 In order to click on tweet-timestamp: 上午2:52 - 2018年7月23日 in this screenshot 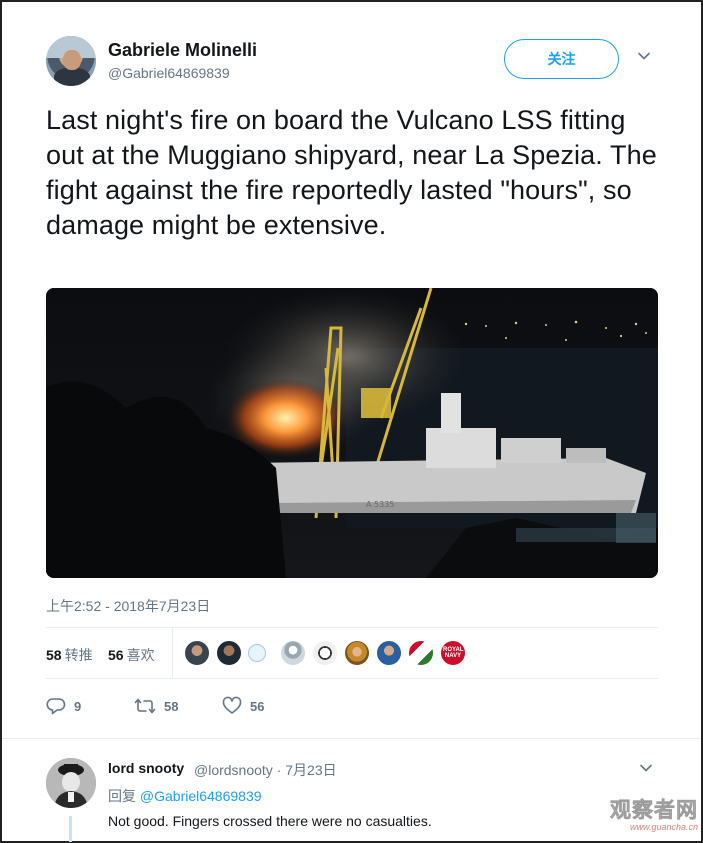, I will do `click(128, 606)`.